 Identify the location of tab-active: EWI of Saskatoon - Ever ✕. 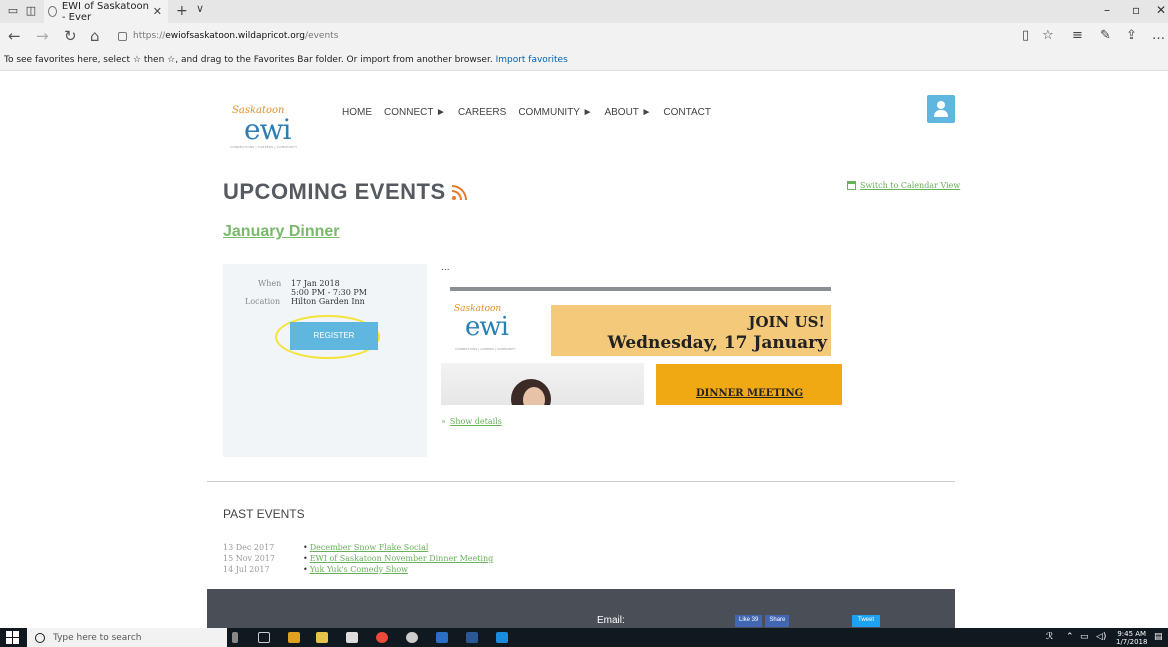
(106, 11).